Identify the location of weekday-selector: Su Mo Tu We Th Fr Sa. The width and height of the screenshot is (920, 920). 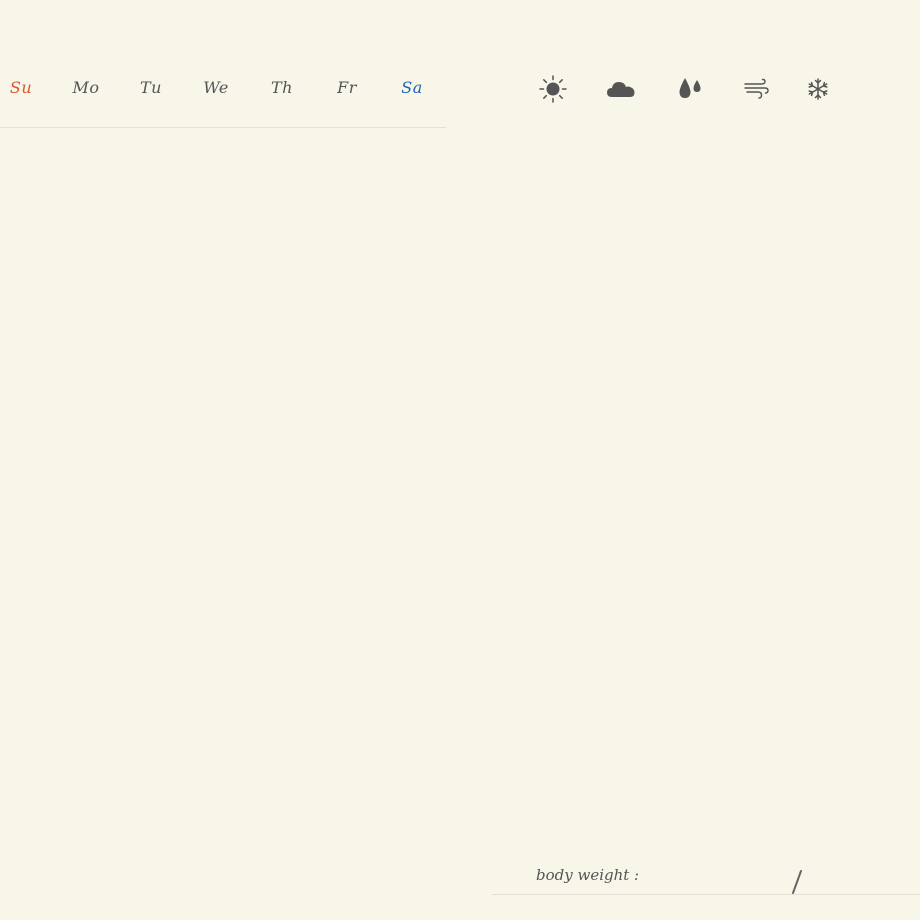
(223, 88).